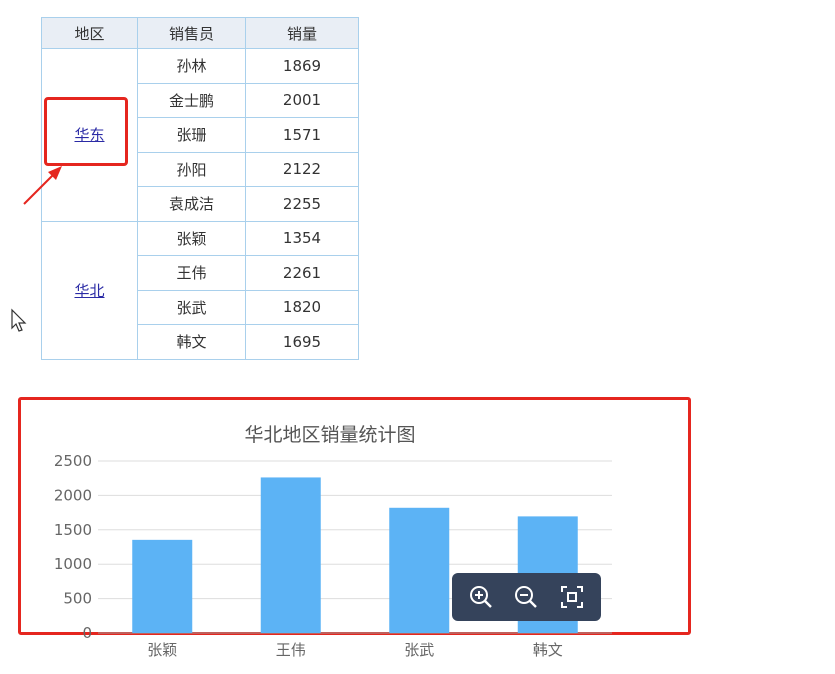 The width and height of the screenshot is (835, 674). Describe the element at coordinates (191, 33) in the screenshot. I see `header-seller: 销售员` at that location.